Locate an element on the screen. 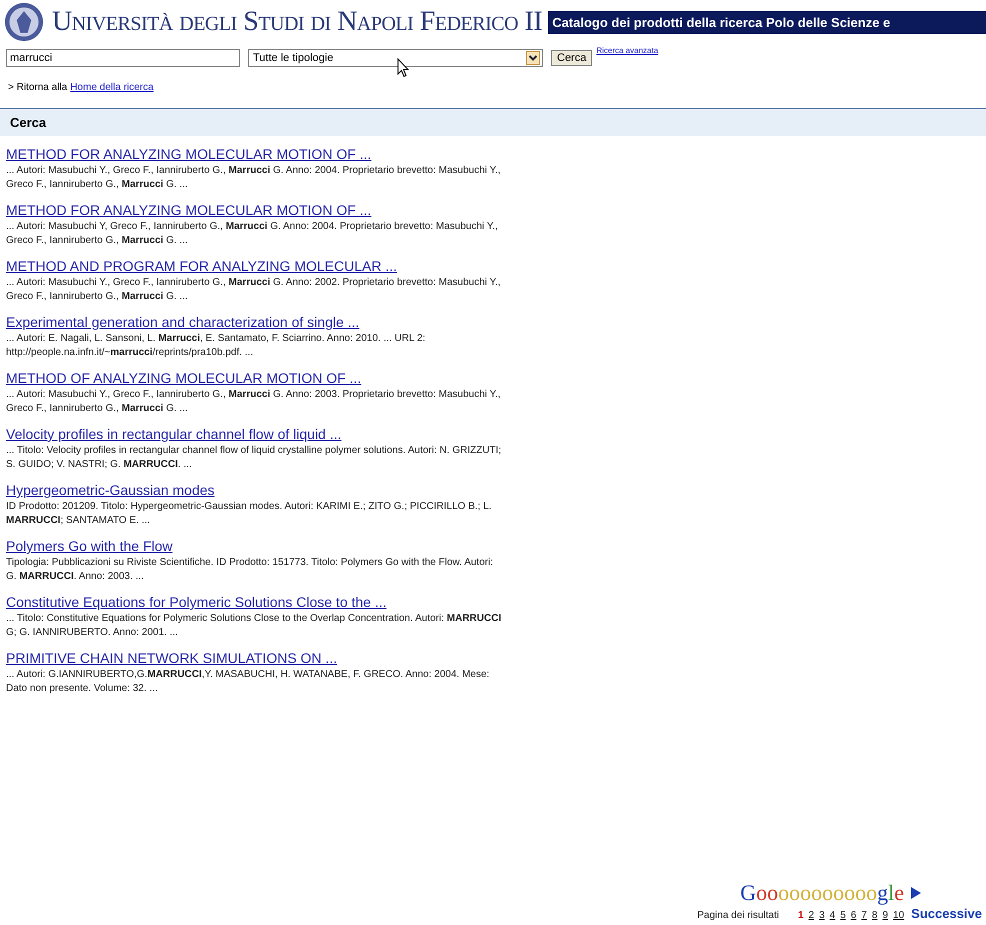 The height and width of the screenshot is (925, 986). page-link: 1 is located at coordinates (801, 915).